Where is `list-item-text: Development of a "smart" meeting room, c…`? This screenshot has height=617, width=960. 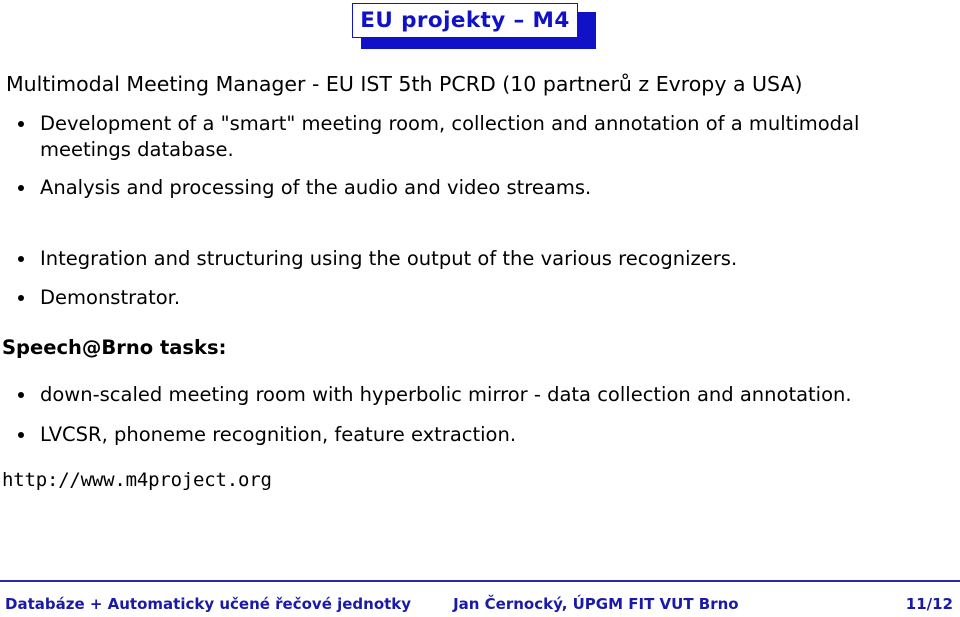
list-item-text: Development of a "smart" meeting room, c… is located at coordinates (450, 136).